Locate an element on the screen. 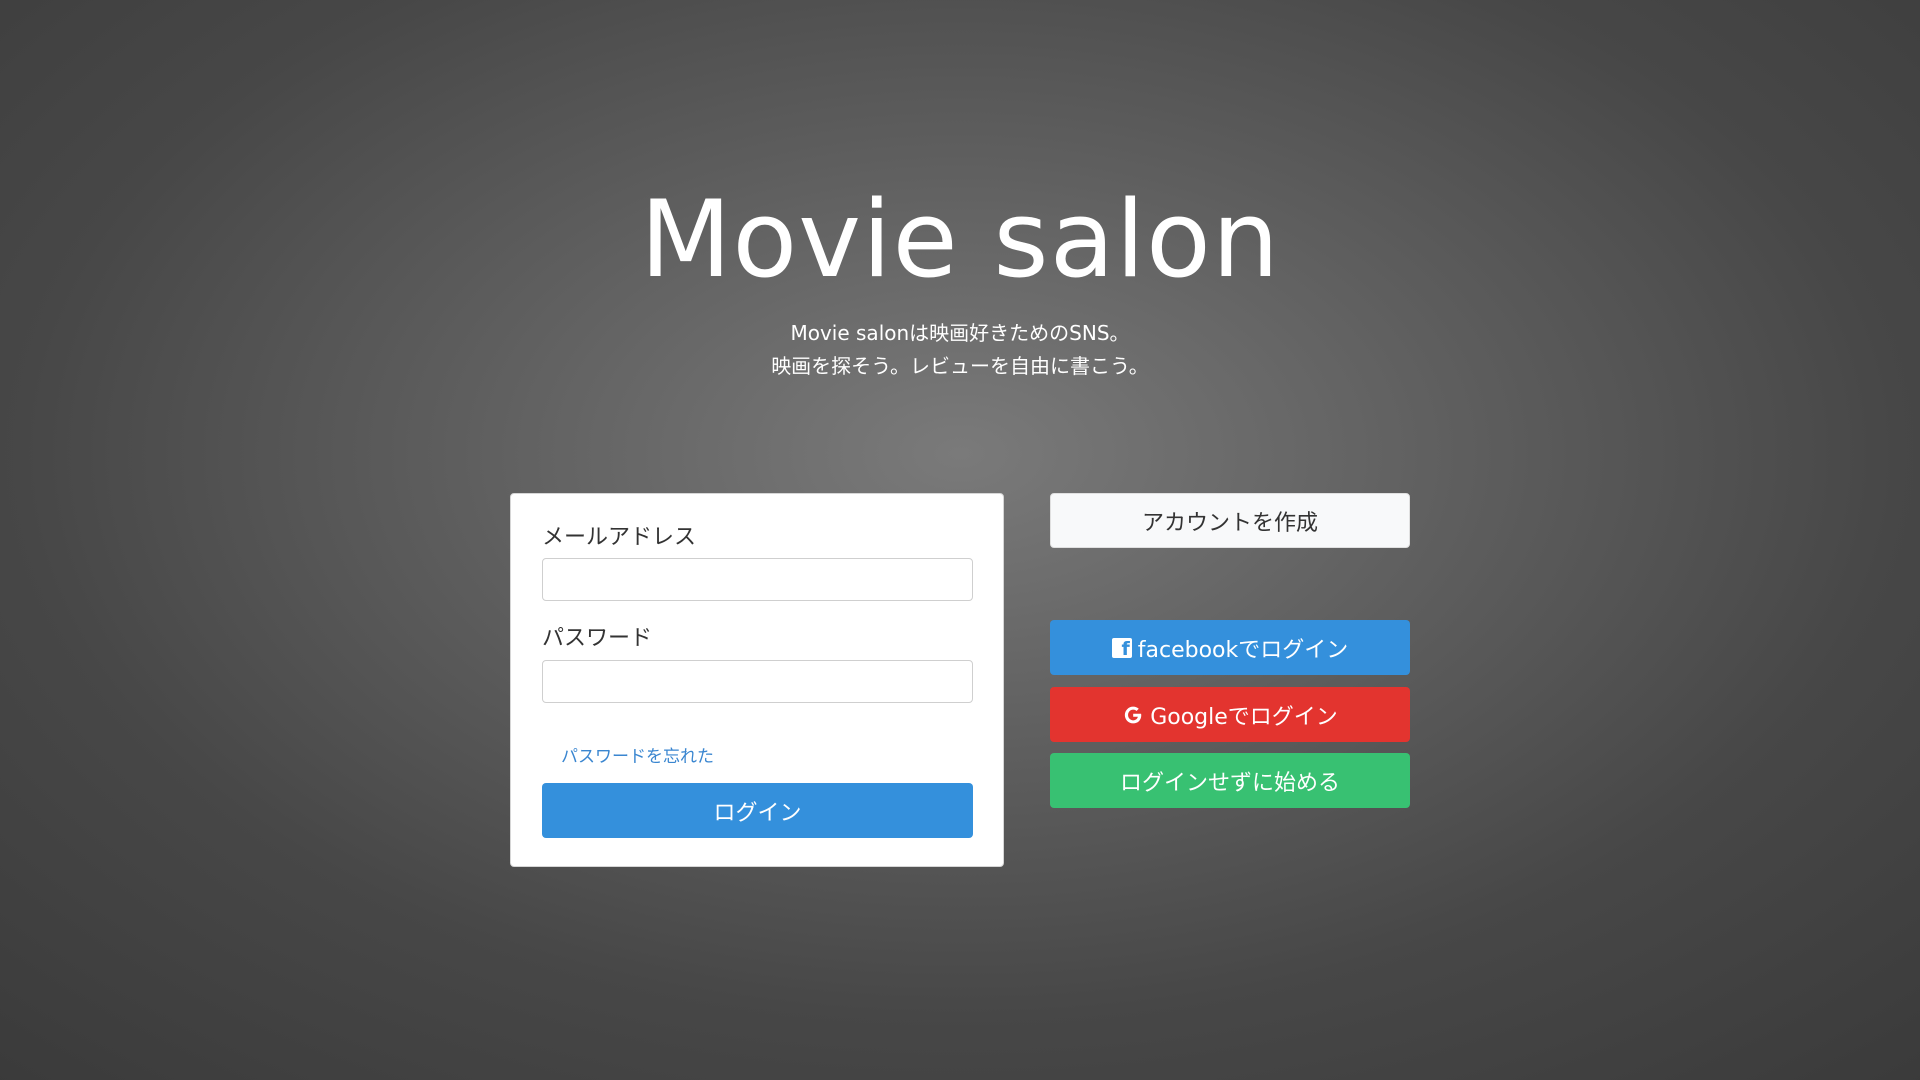 Image resolution: width=1920 pixels, height=1080 pixels. google-icon is located at coordinates (1133, 714).